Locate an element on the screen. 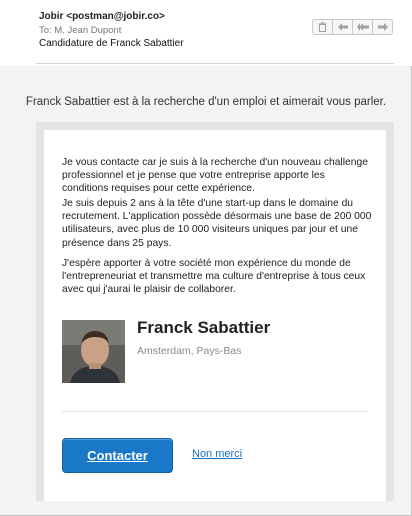 The image size is (412, 516). contact-button: Contacter is located at coordinates (117, 455).